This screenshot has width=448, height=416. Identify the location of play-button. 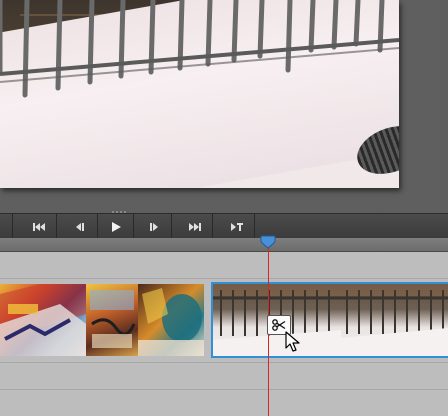
(116, 226).